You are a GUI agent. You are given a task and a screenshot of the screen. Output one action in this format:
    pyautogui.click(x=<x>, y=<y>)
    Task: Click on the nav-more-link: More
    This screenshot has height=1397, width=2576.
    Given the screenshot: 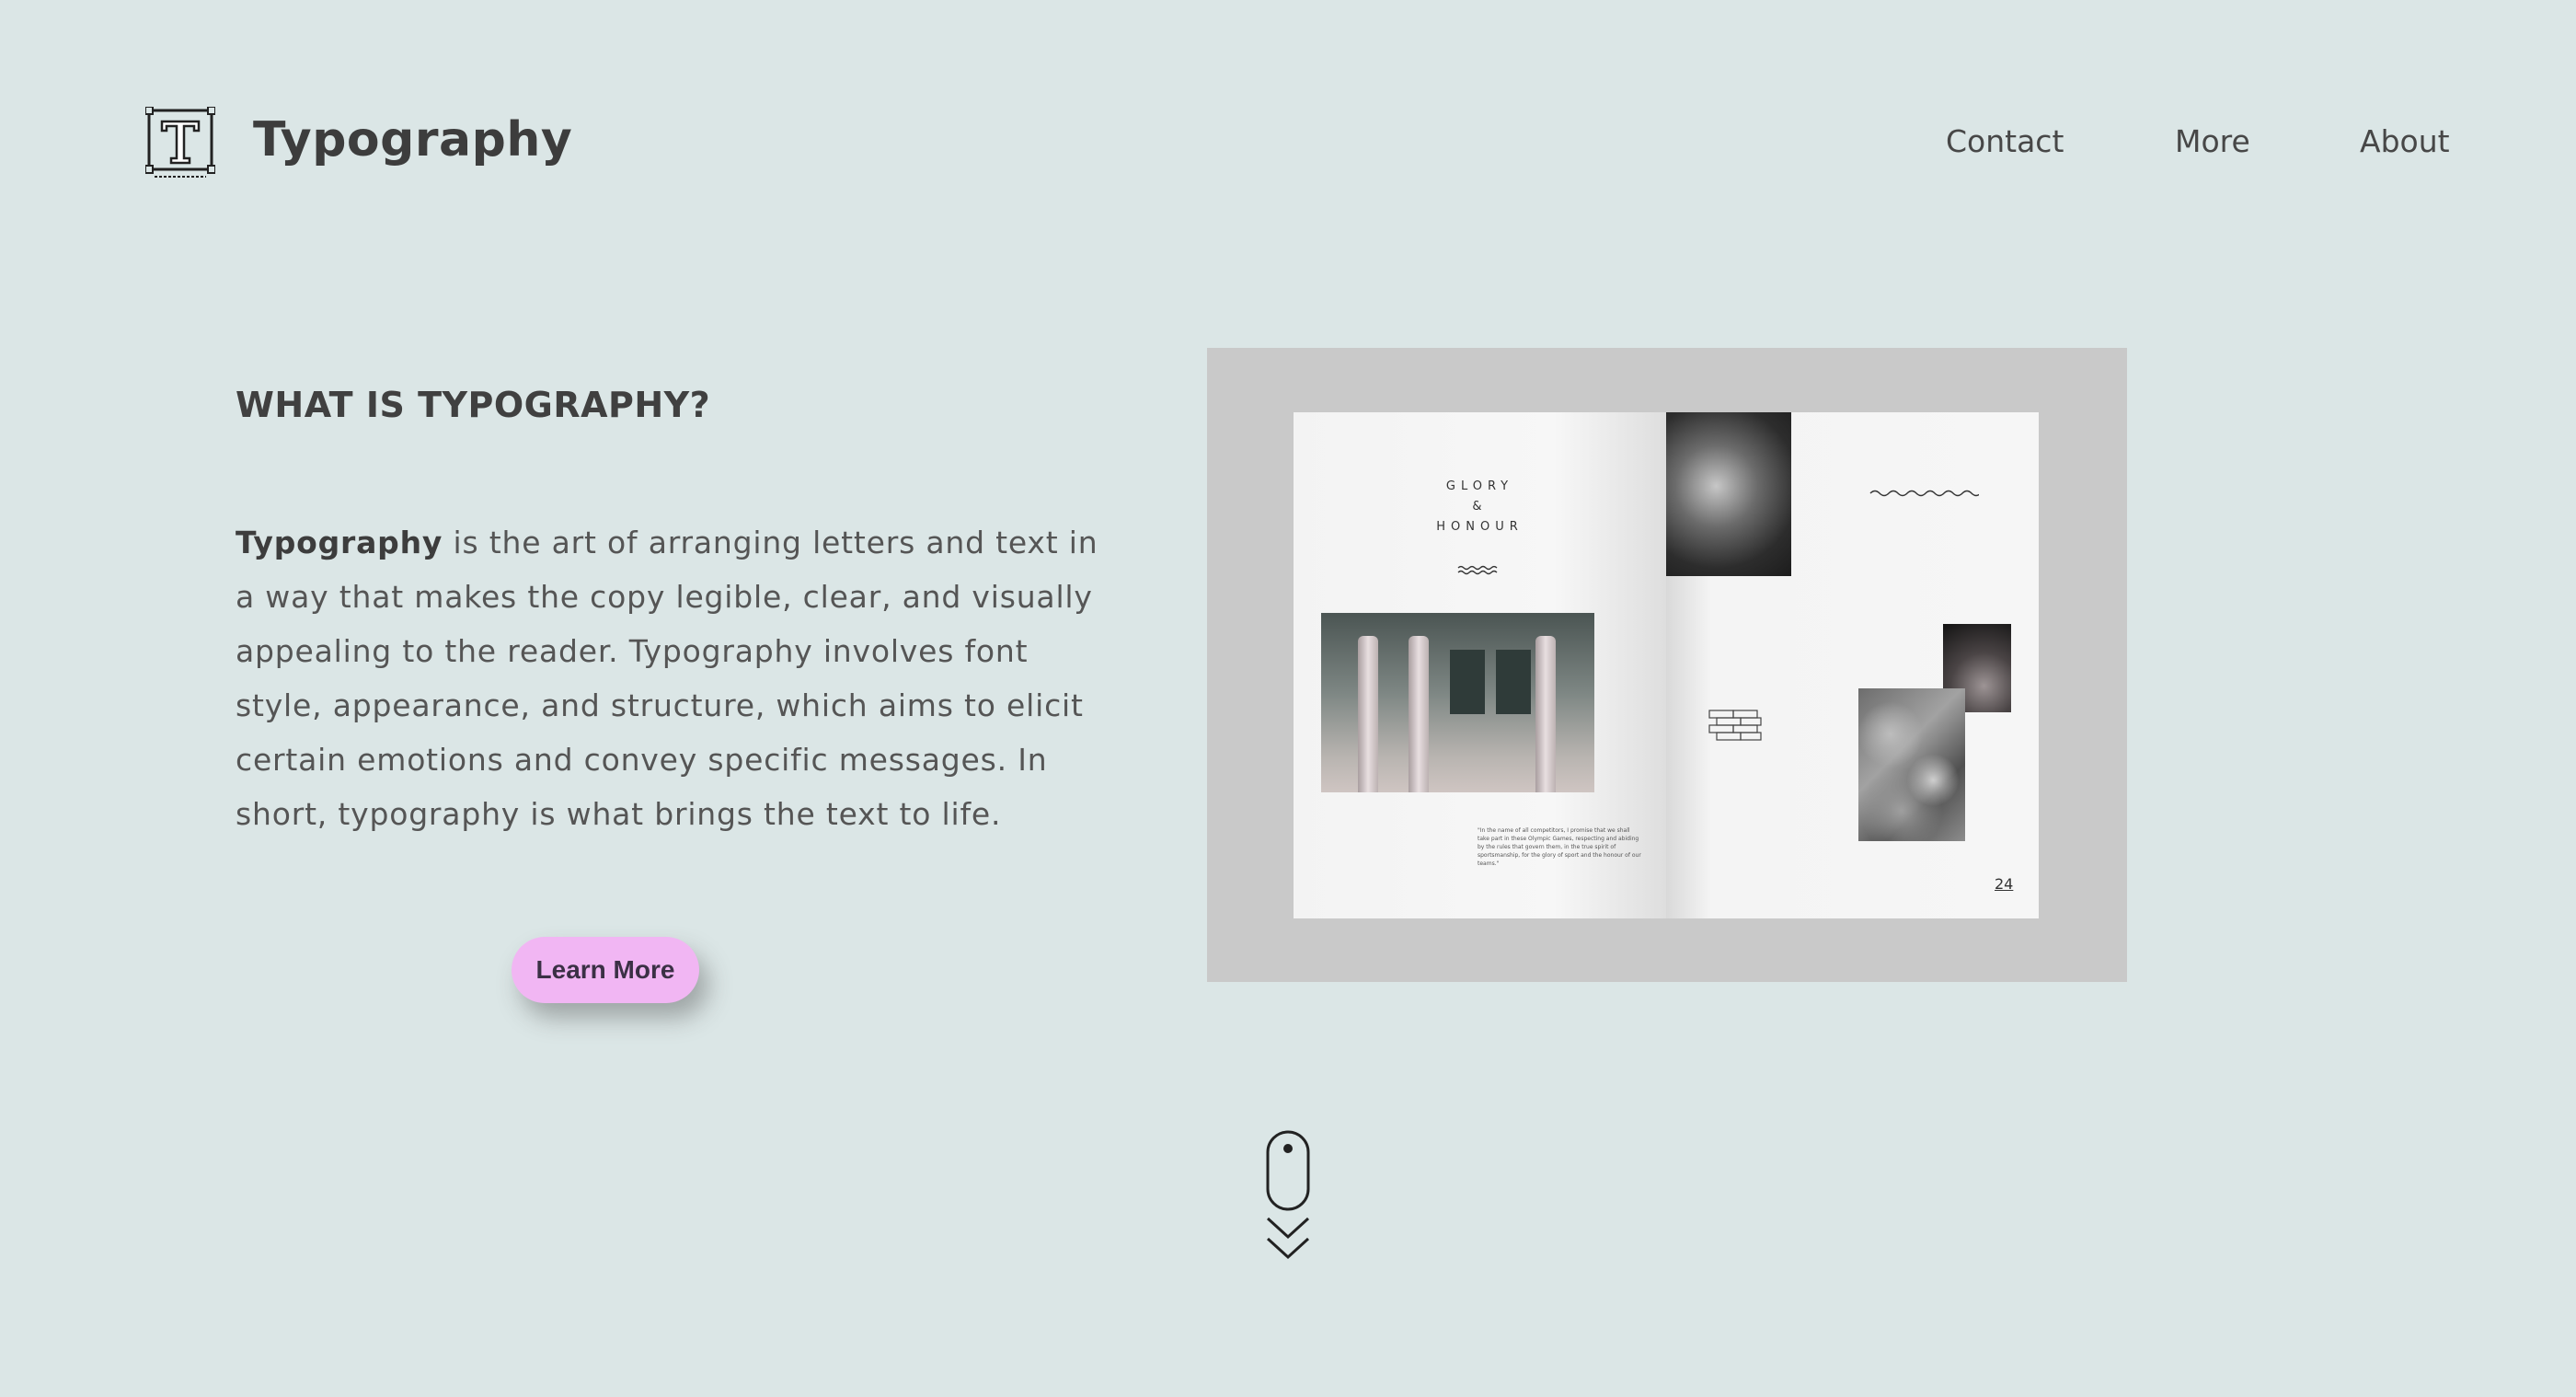 What is the action you would take?
    pyautogui.click(x=2212, y=141)
    